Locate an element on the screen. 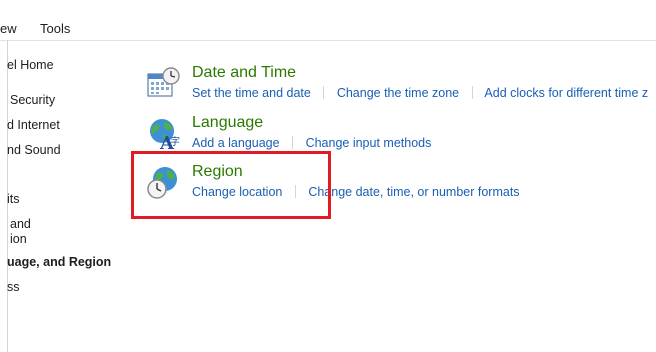 The width and height of the screenshot is (656, 352). change-location-link: Change location is located at coordinates (237, 192).